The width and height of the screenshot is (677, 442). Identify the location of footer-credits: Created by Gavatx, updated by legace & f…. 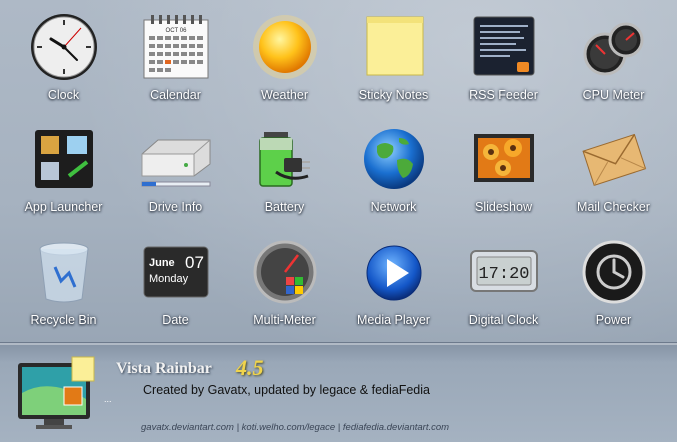
(286, 390).